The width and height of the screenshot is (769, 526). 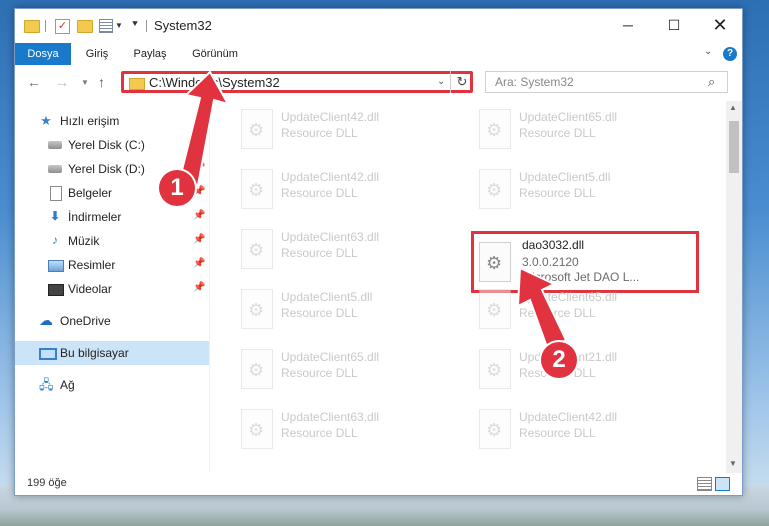 What do you see at coordinates (568, 117) in the screenshot?
I see `file-name: UpdateClient65.dll` at bounding box center [568, 117].